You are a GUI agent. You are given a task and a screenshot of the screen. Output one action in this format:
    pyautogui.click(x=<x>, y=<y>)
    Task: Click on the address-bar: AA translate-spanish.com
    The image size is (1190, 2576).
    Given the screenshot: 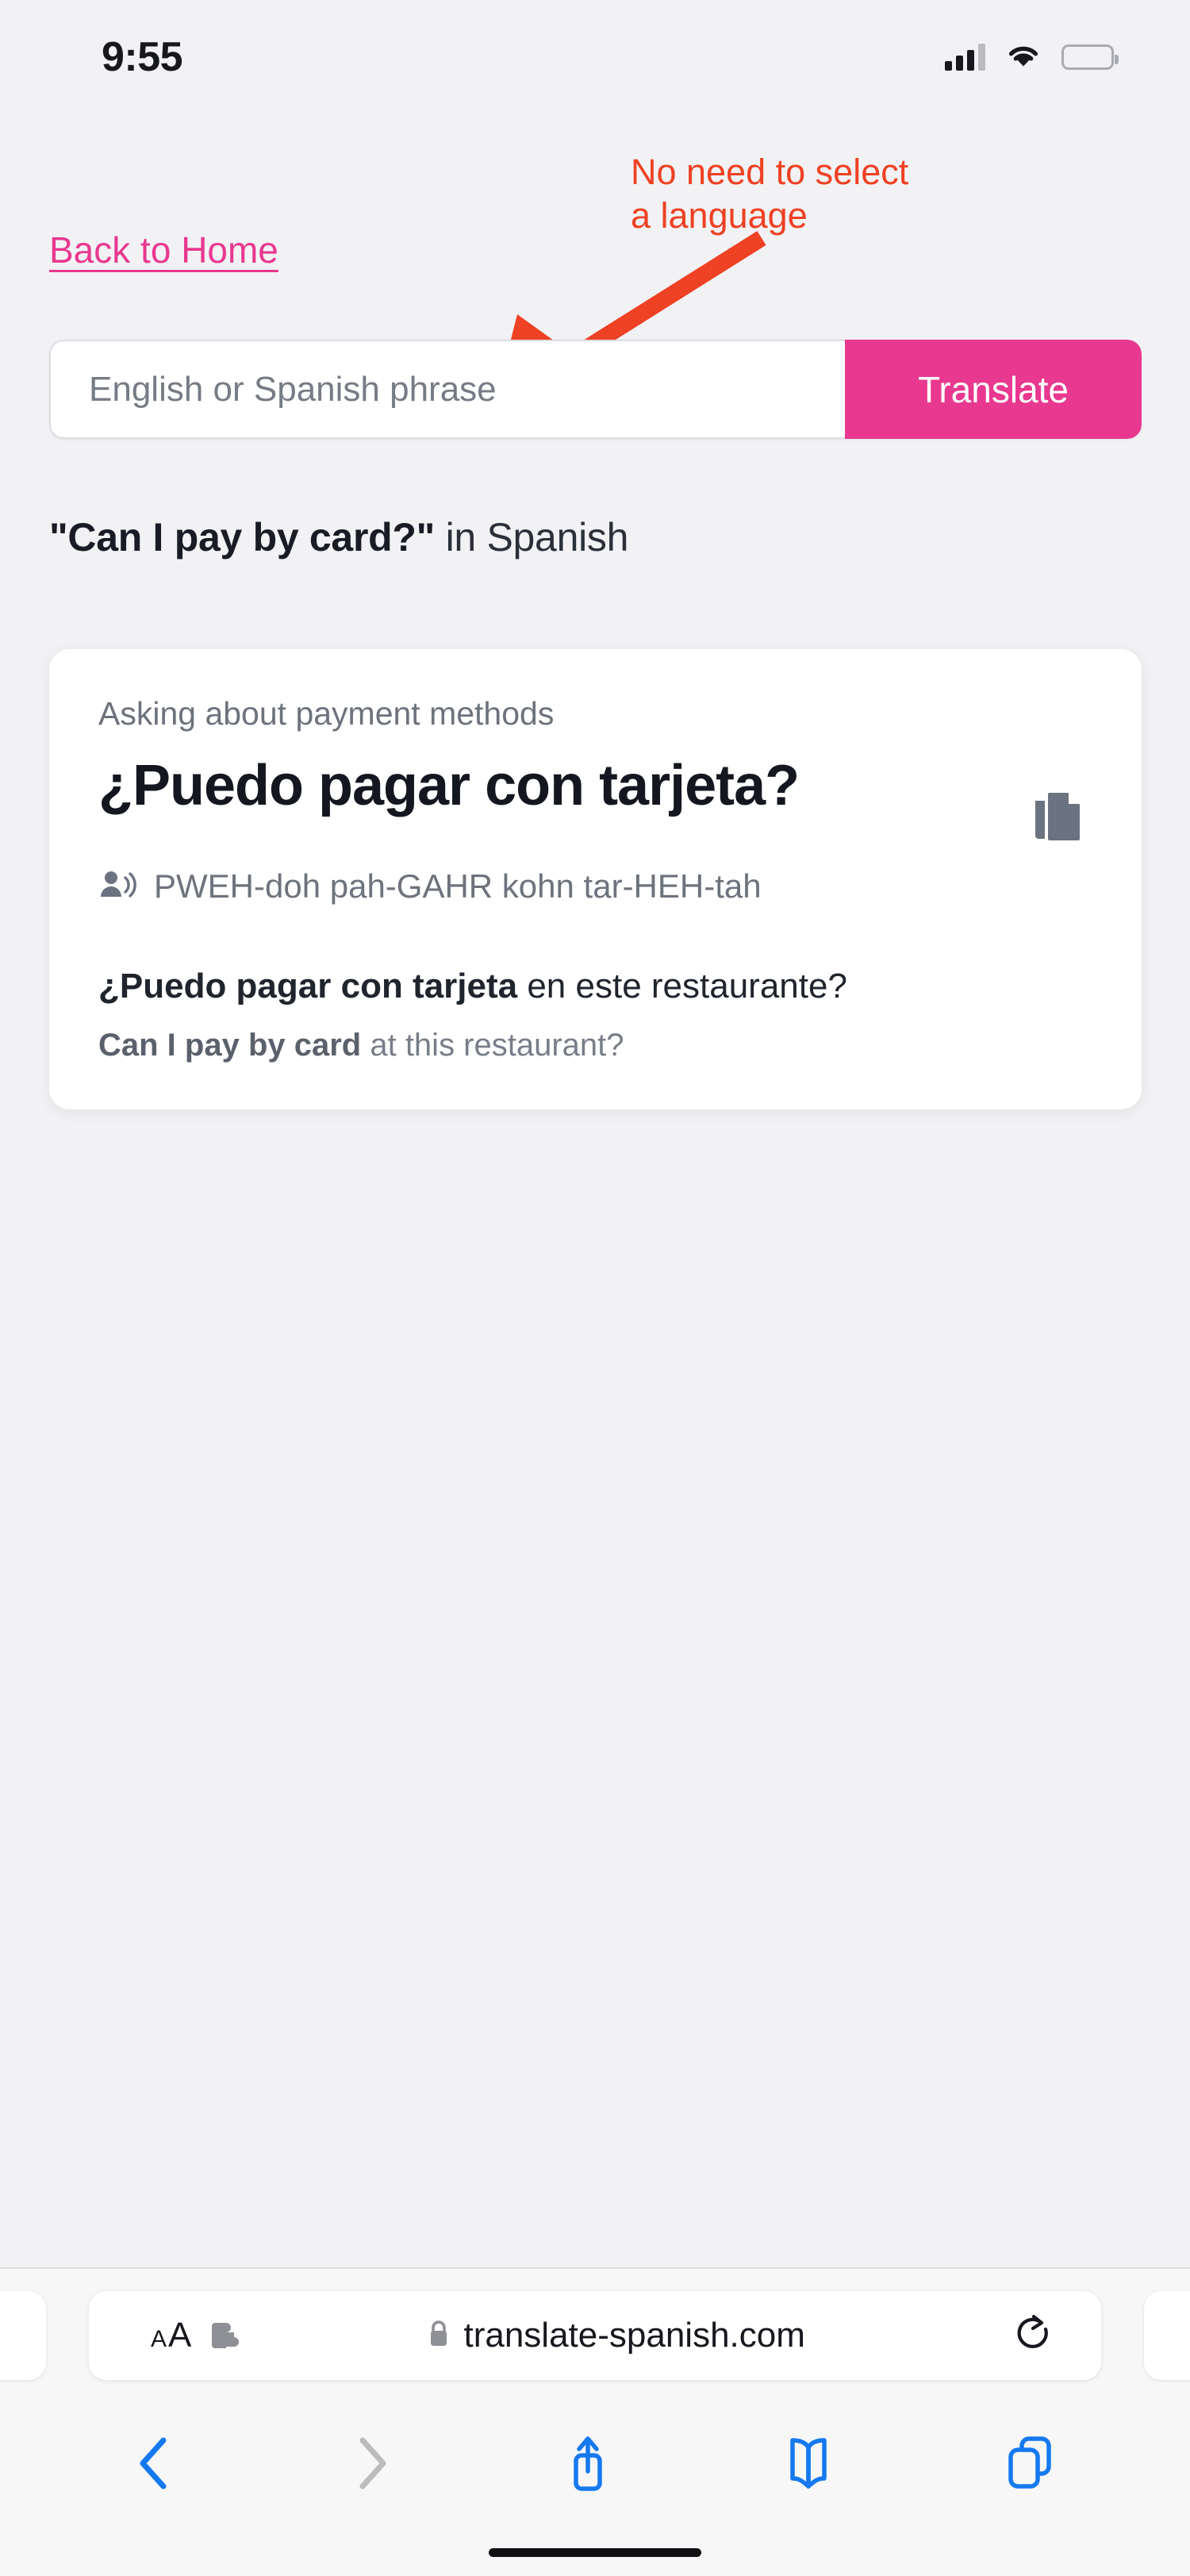 What is the action you would take?
    pyautogui.click(x=595, y=2335)
    